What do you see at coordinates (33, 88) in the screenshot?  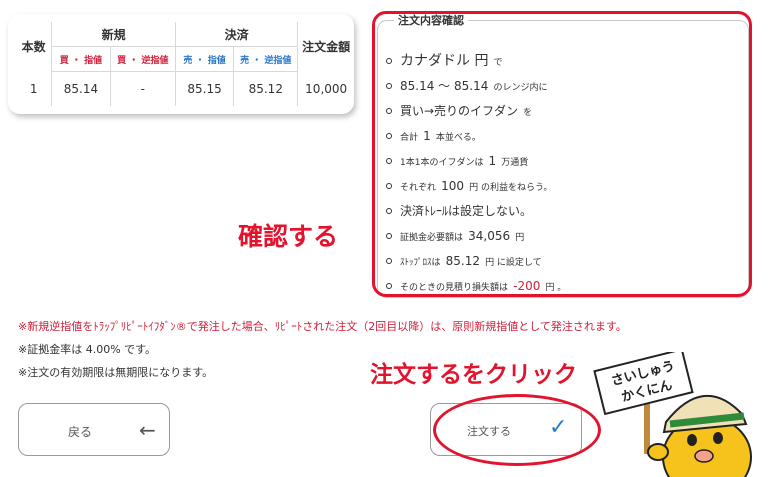 I see `cell-count: 1` at bounding box center [33, 88].